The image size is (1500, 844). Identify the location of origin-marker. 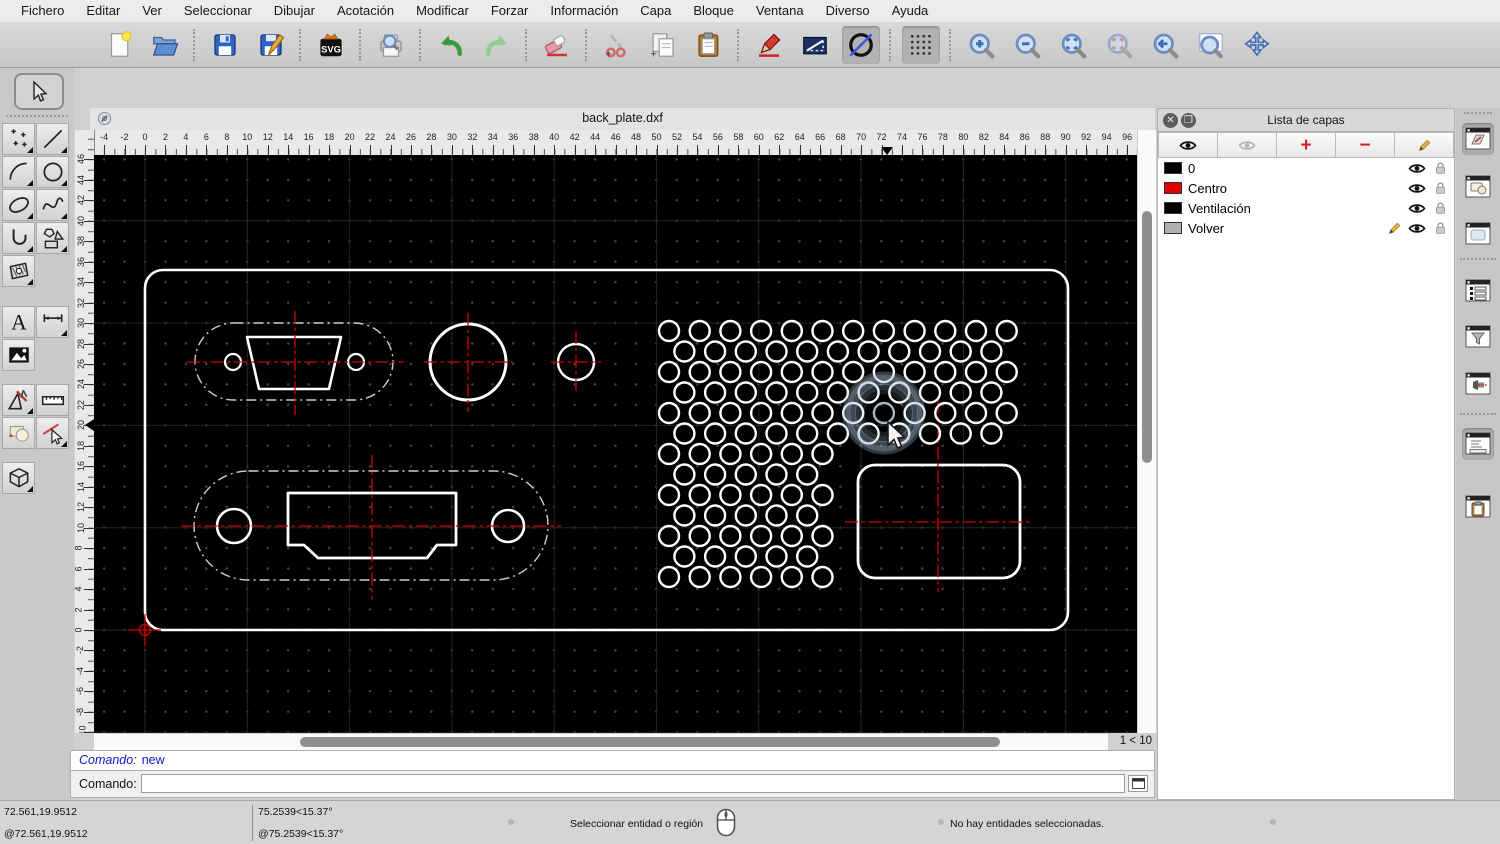
(145, 630).